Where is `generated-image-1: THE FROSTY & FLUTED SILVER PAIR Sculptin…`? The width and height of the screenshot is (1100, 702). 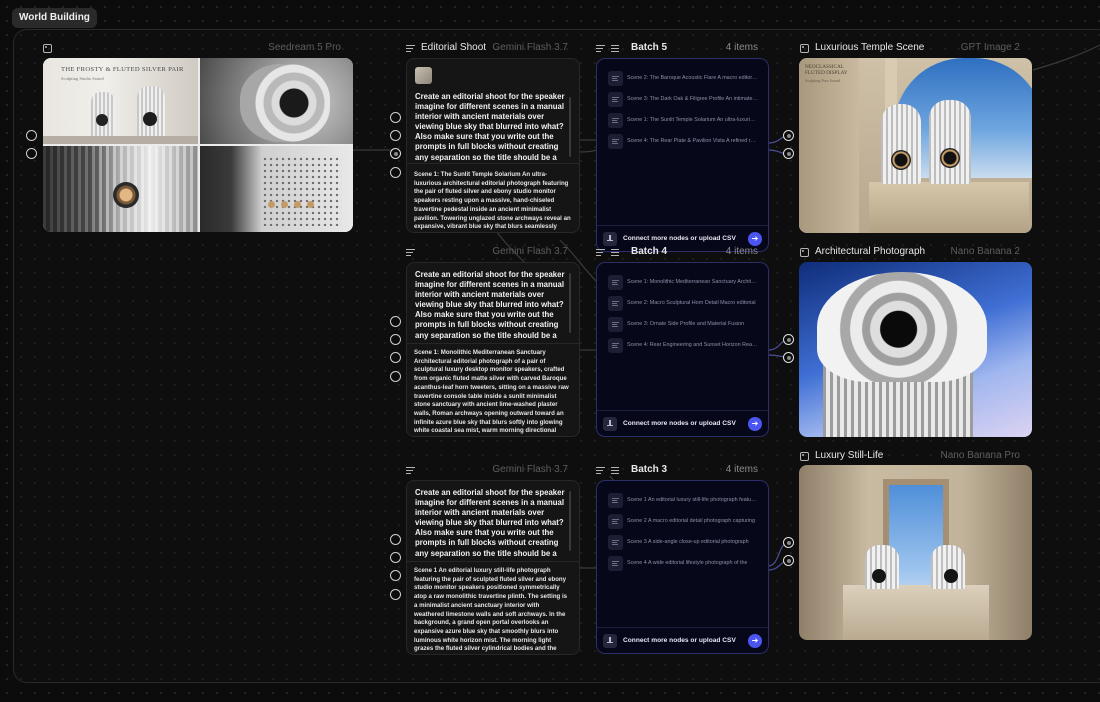 generated-image-1: THE FROSTY & FLUTED SILVER PAIR Sculptin… is located at coordinates (120, 101).